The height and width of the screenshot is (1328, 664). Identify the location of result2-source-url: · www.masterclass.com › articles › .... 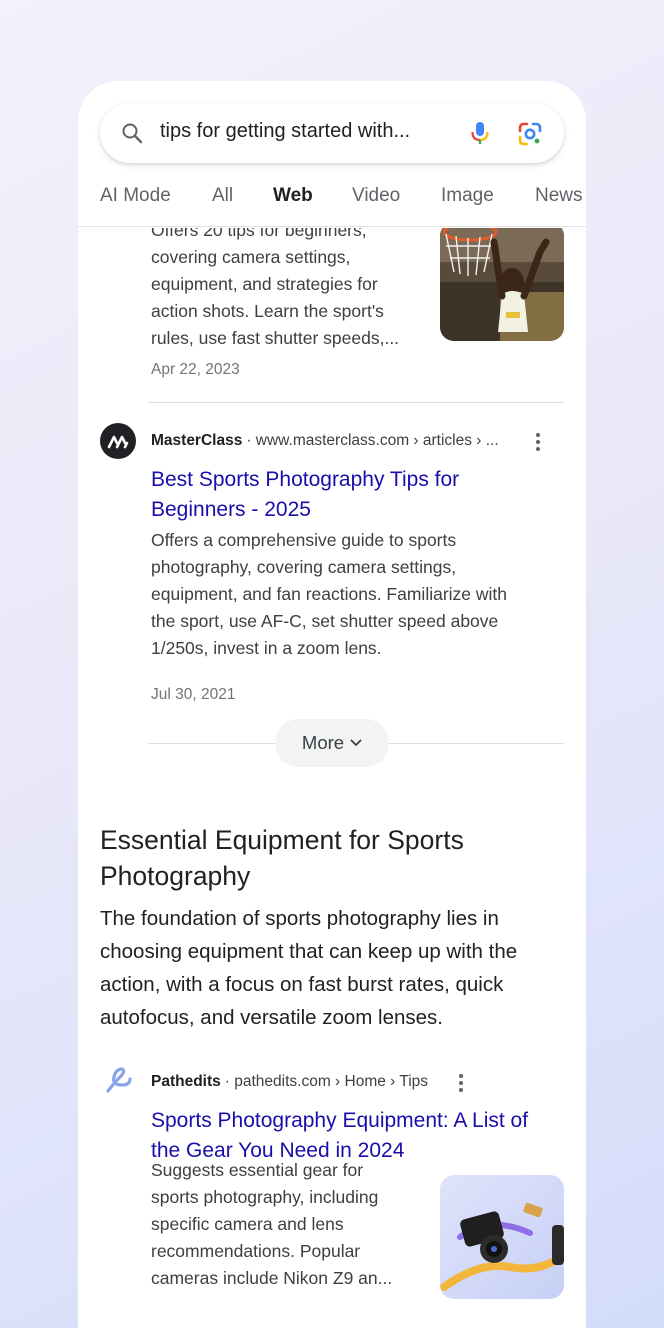
(372, 440).